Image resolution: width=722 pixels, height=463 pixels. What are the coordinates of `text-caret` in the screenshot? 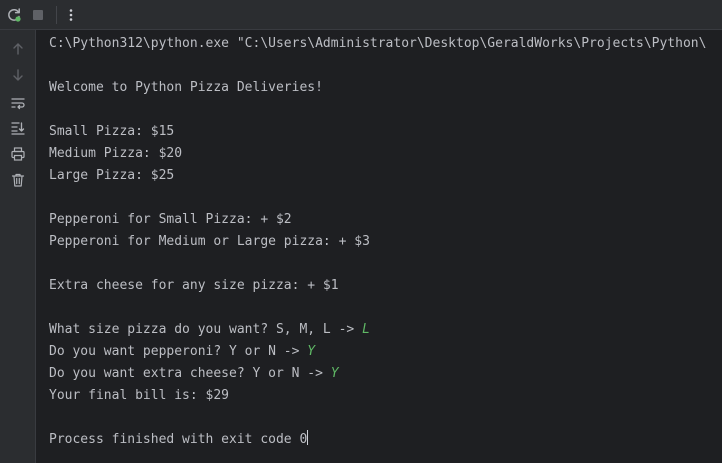 It's located at (308, 437).